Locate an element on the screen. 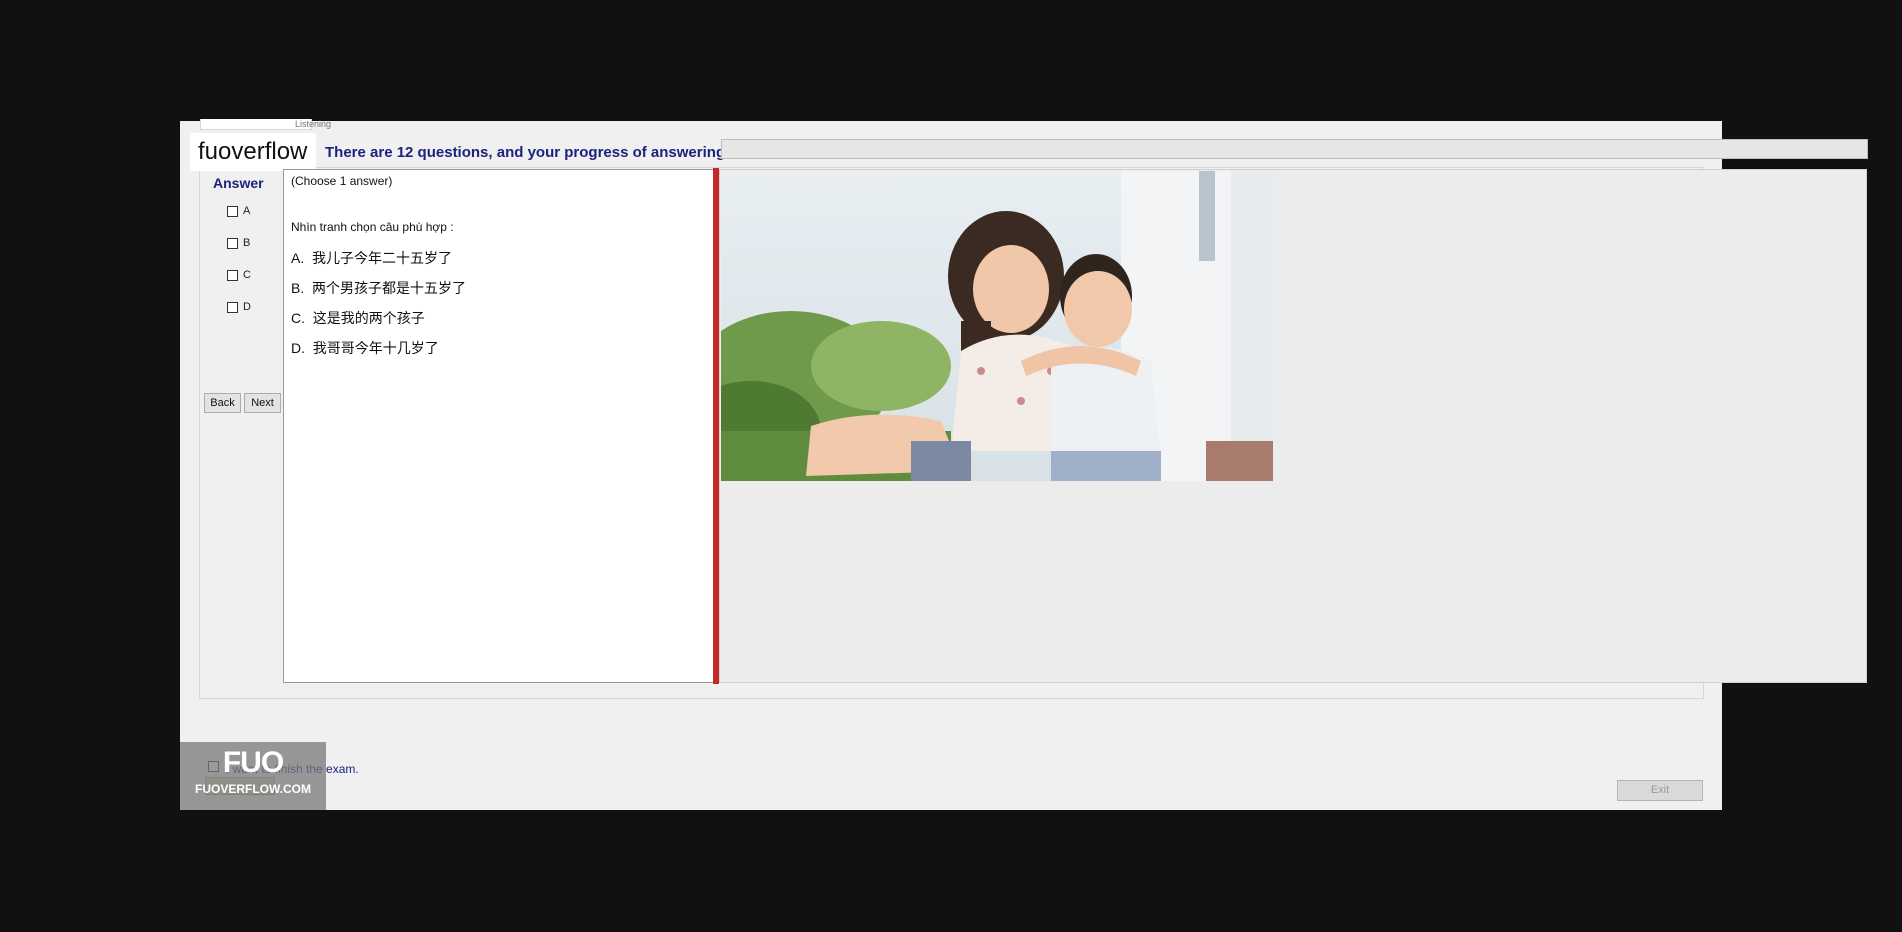 The image size is (1902, 932). answer-option-label: D is located at coordinates (247, 307).